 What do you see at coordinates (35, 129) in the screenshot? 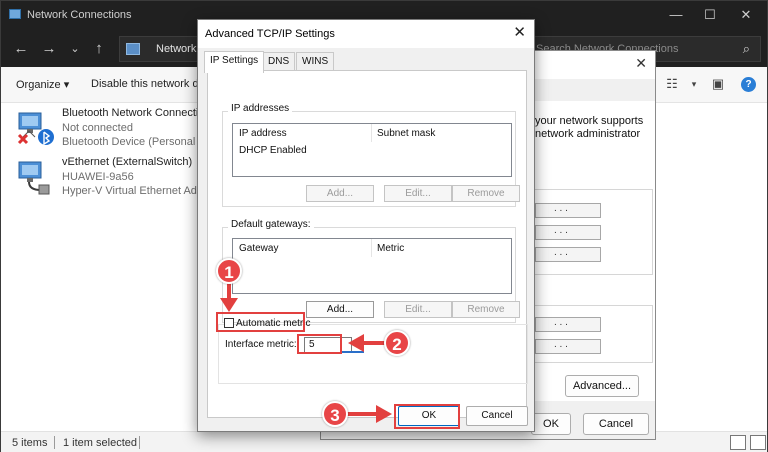
I see `bluetooth-adapter-icon` at bounding box center [35, 129].